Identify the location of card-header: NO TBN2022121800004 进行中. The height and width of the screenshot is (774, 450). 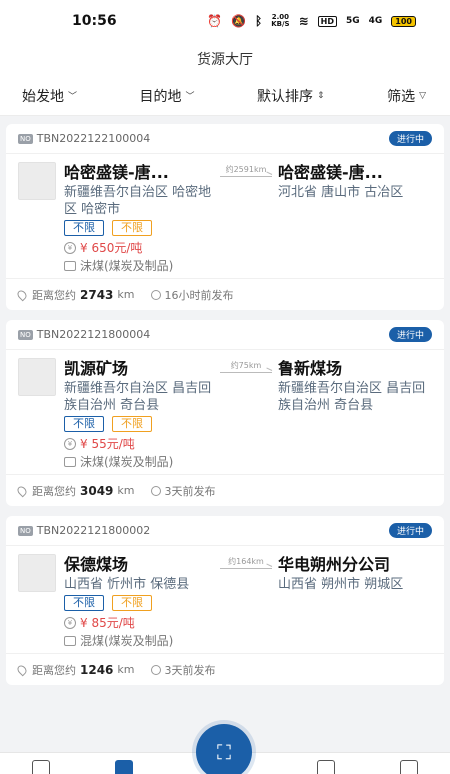
(225, 335).